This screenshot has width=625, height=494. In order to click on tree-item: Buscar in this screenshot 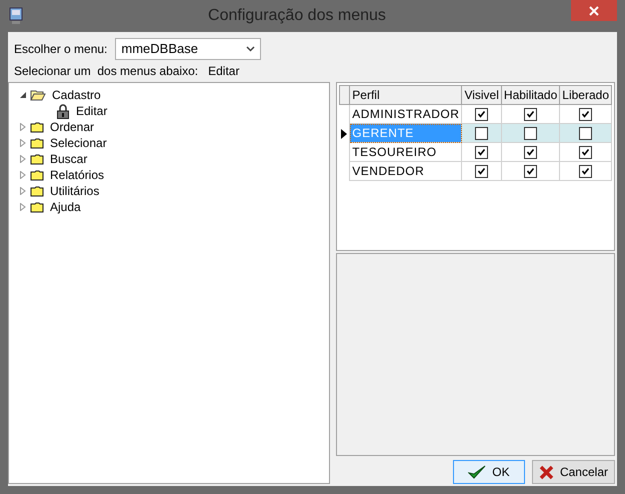, I will do `click(69, 159)`.